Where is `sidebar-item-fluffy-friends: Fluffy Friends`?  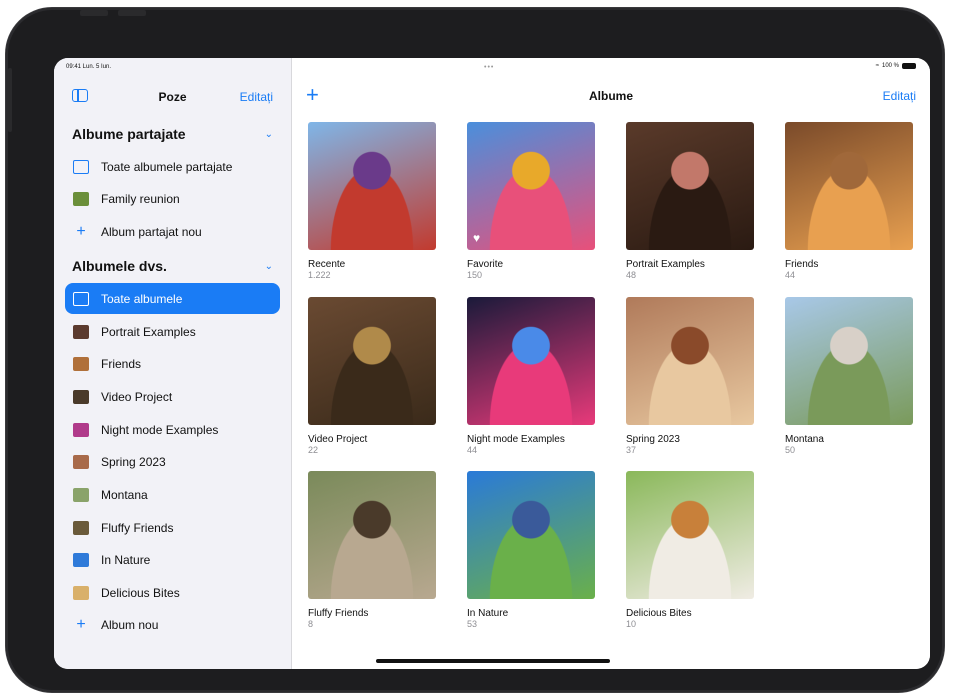
sidebar-item-fluffy-friends: Fluffy Friends is located at coordinates (172, 527).